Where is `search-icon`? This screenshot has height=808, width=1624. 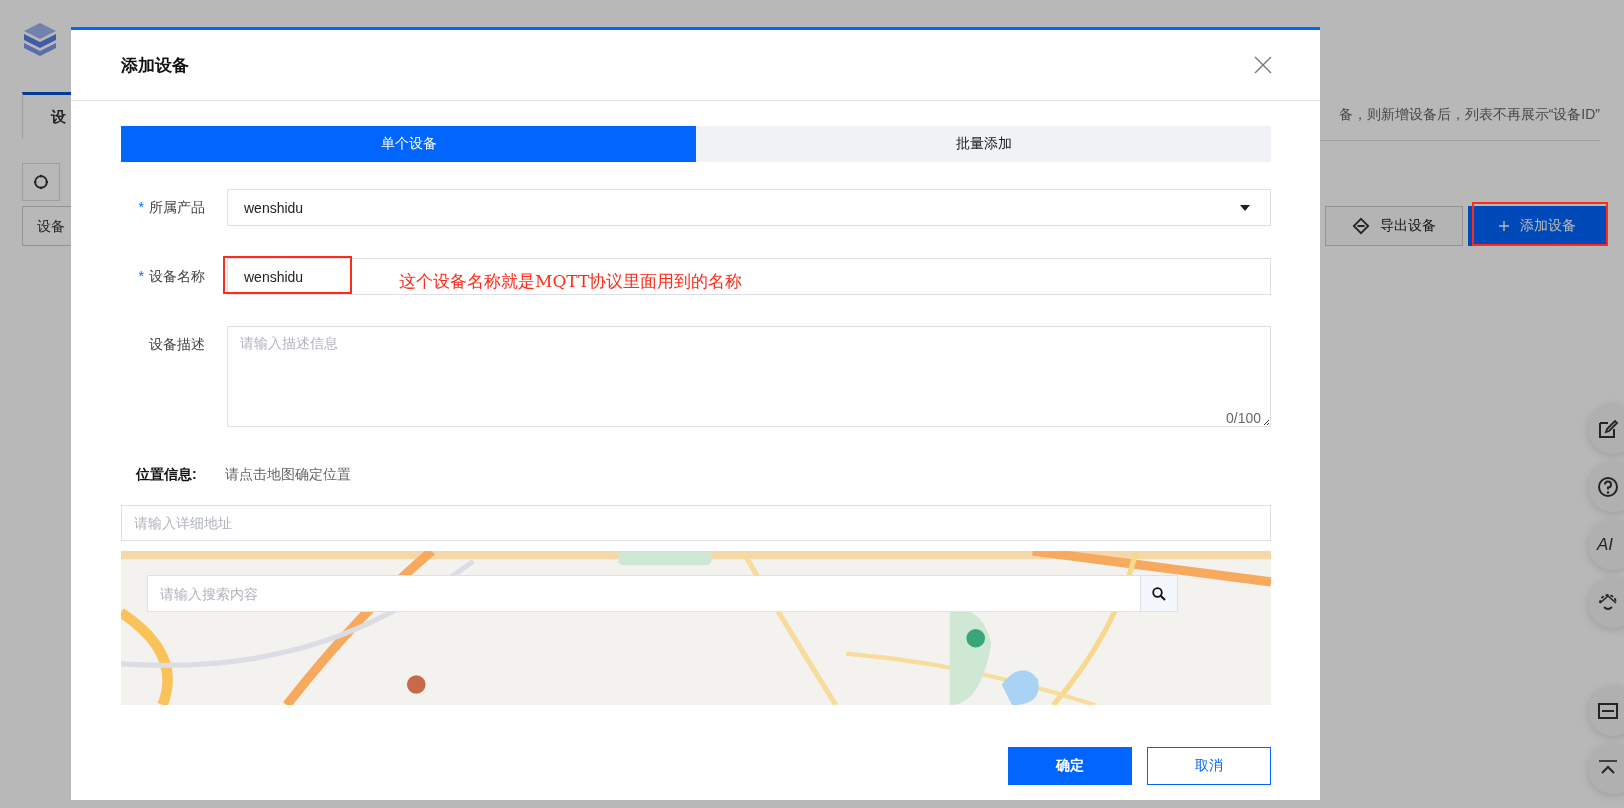 search-icon is located at coordinates (1159, 593).